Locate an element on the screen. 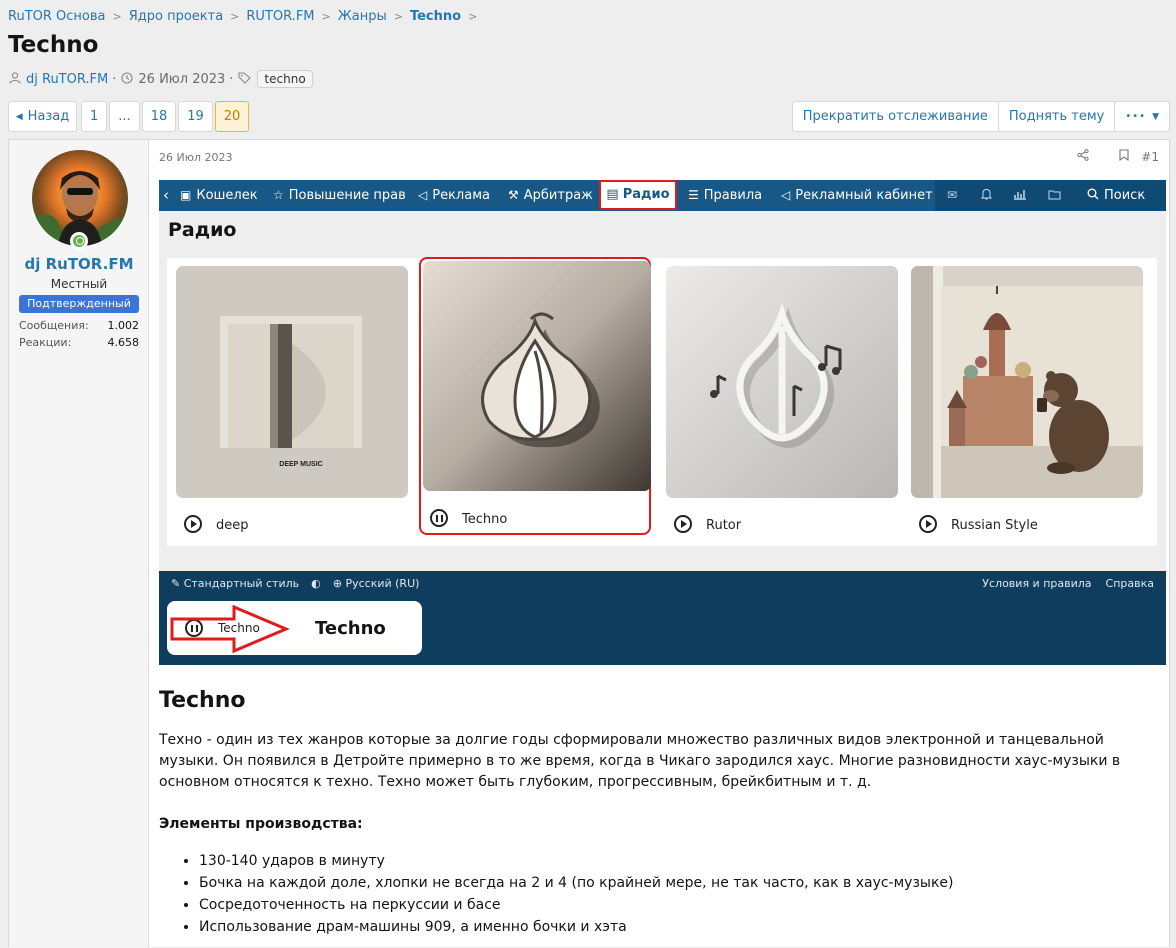 The width and height of the screenshot is (1176, 948). post-date: 26 Июл 2023 is located at coordinates (196, 157).